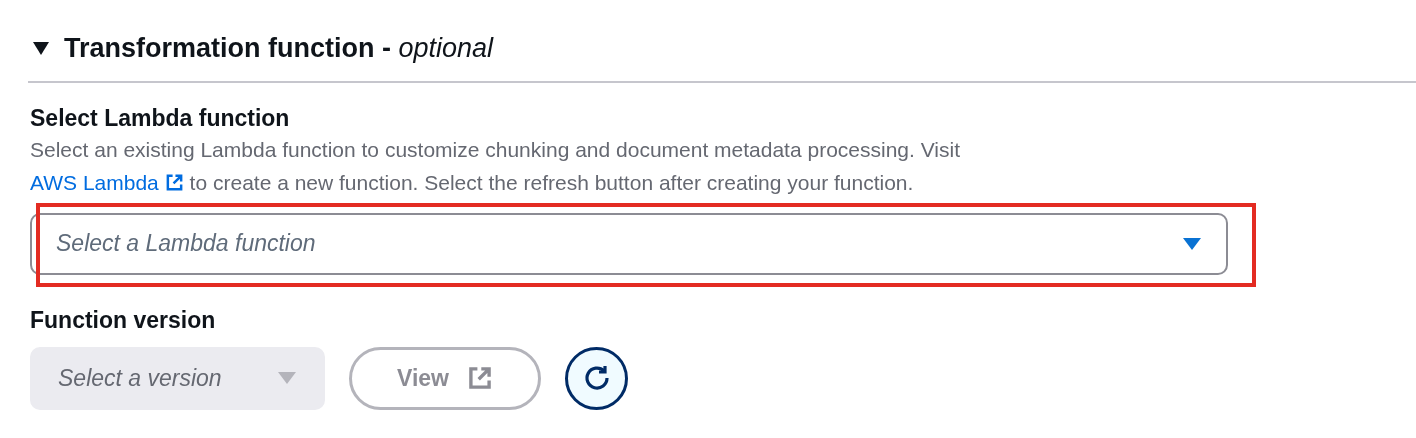  I want to click on field-description: Select an existing Lambda function to customize chunking and document metadata processing. Visit AWS Lambda to create a new function. Select the refresh button after creating your function., so click(560, 165).